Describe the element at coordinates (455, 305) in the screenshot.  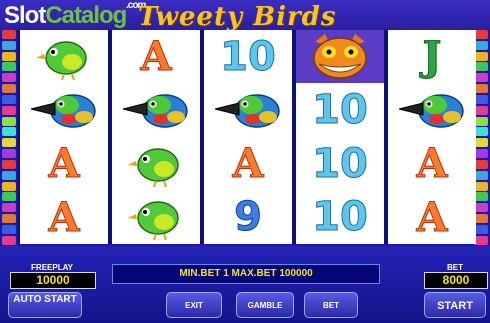
I see `start-button: START` at that location.